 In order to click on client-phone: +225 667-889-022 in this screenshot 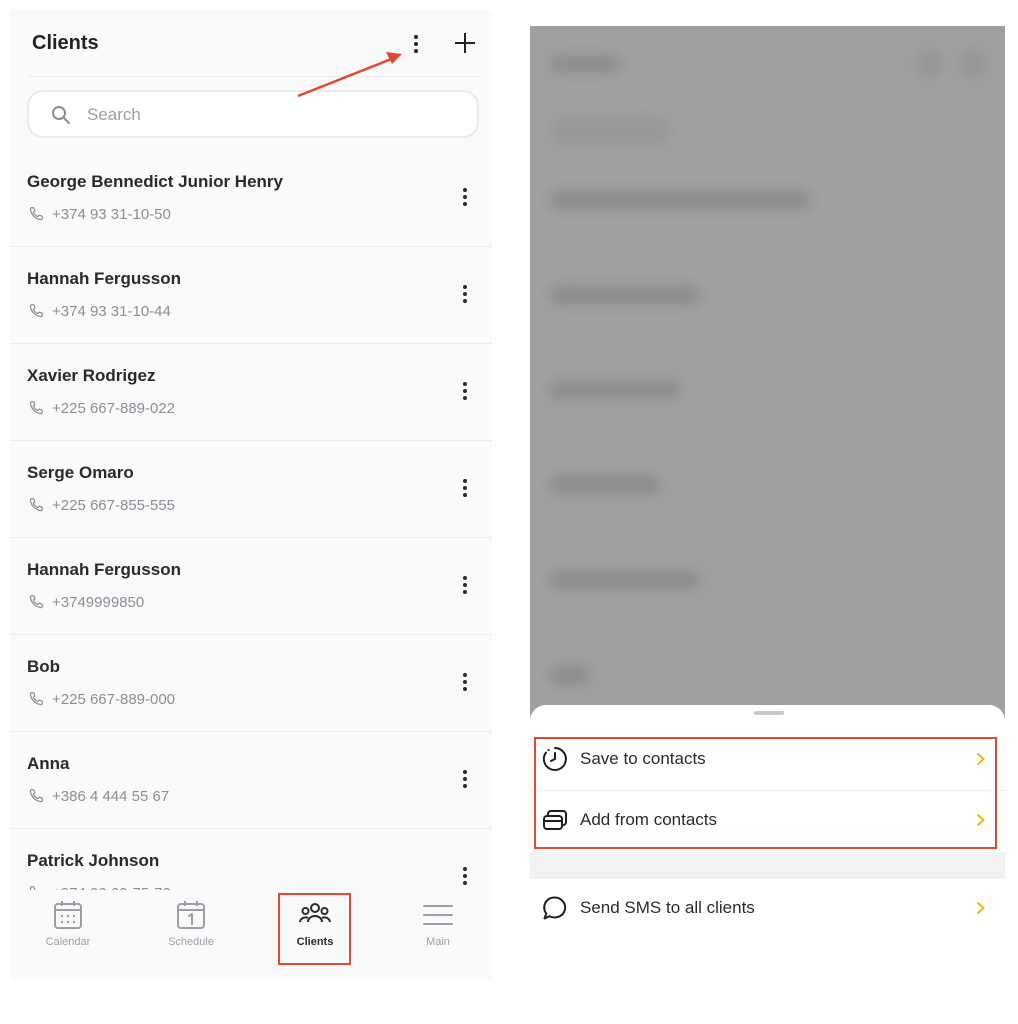, I will do `click(114, 408)`.